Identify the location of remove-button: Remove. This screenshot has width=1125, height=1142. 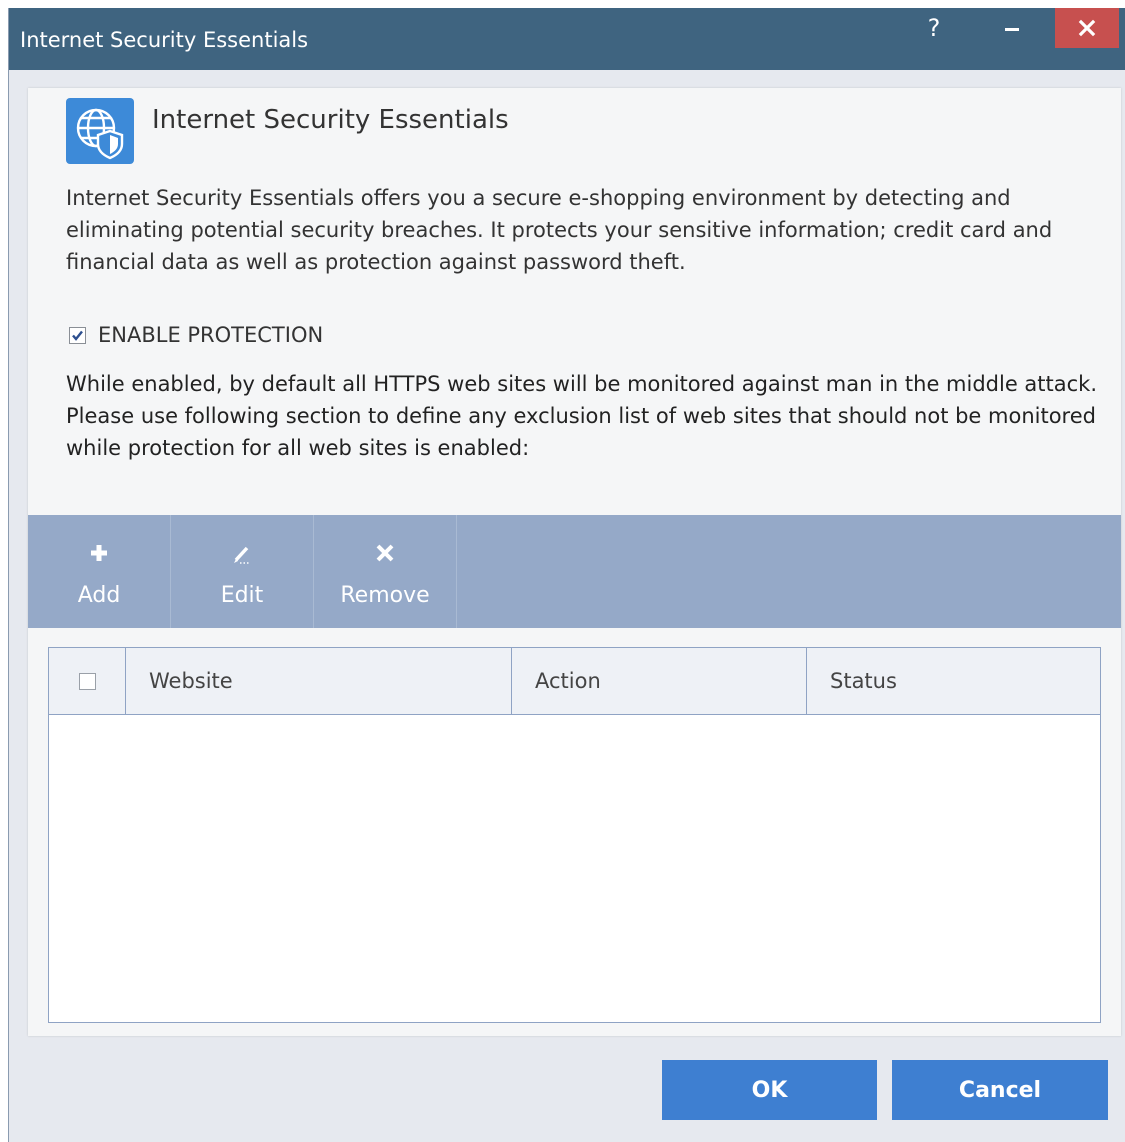
(385, 571).